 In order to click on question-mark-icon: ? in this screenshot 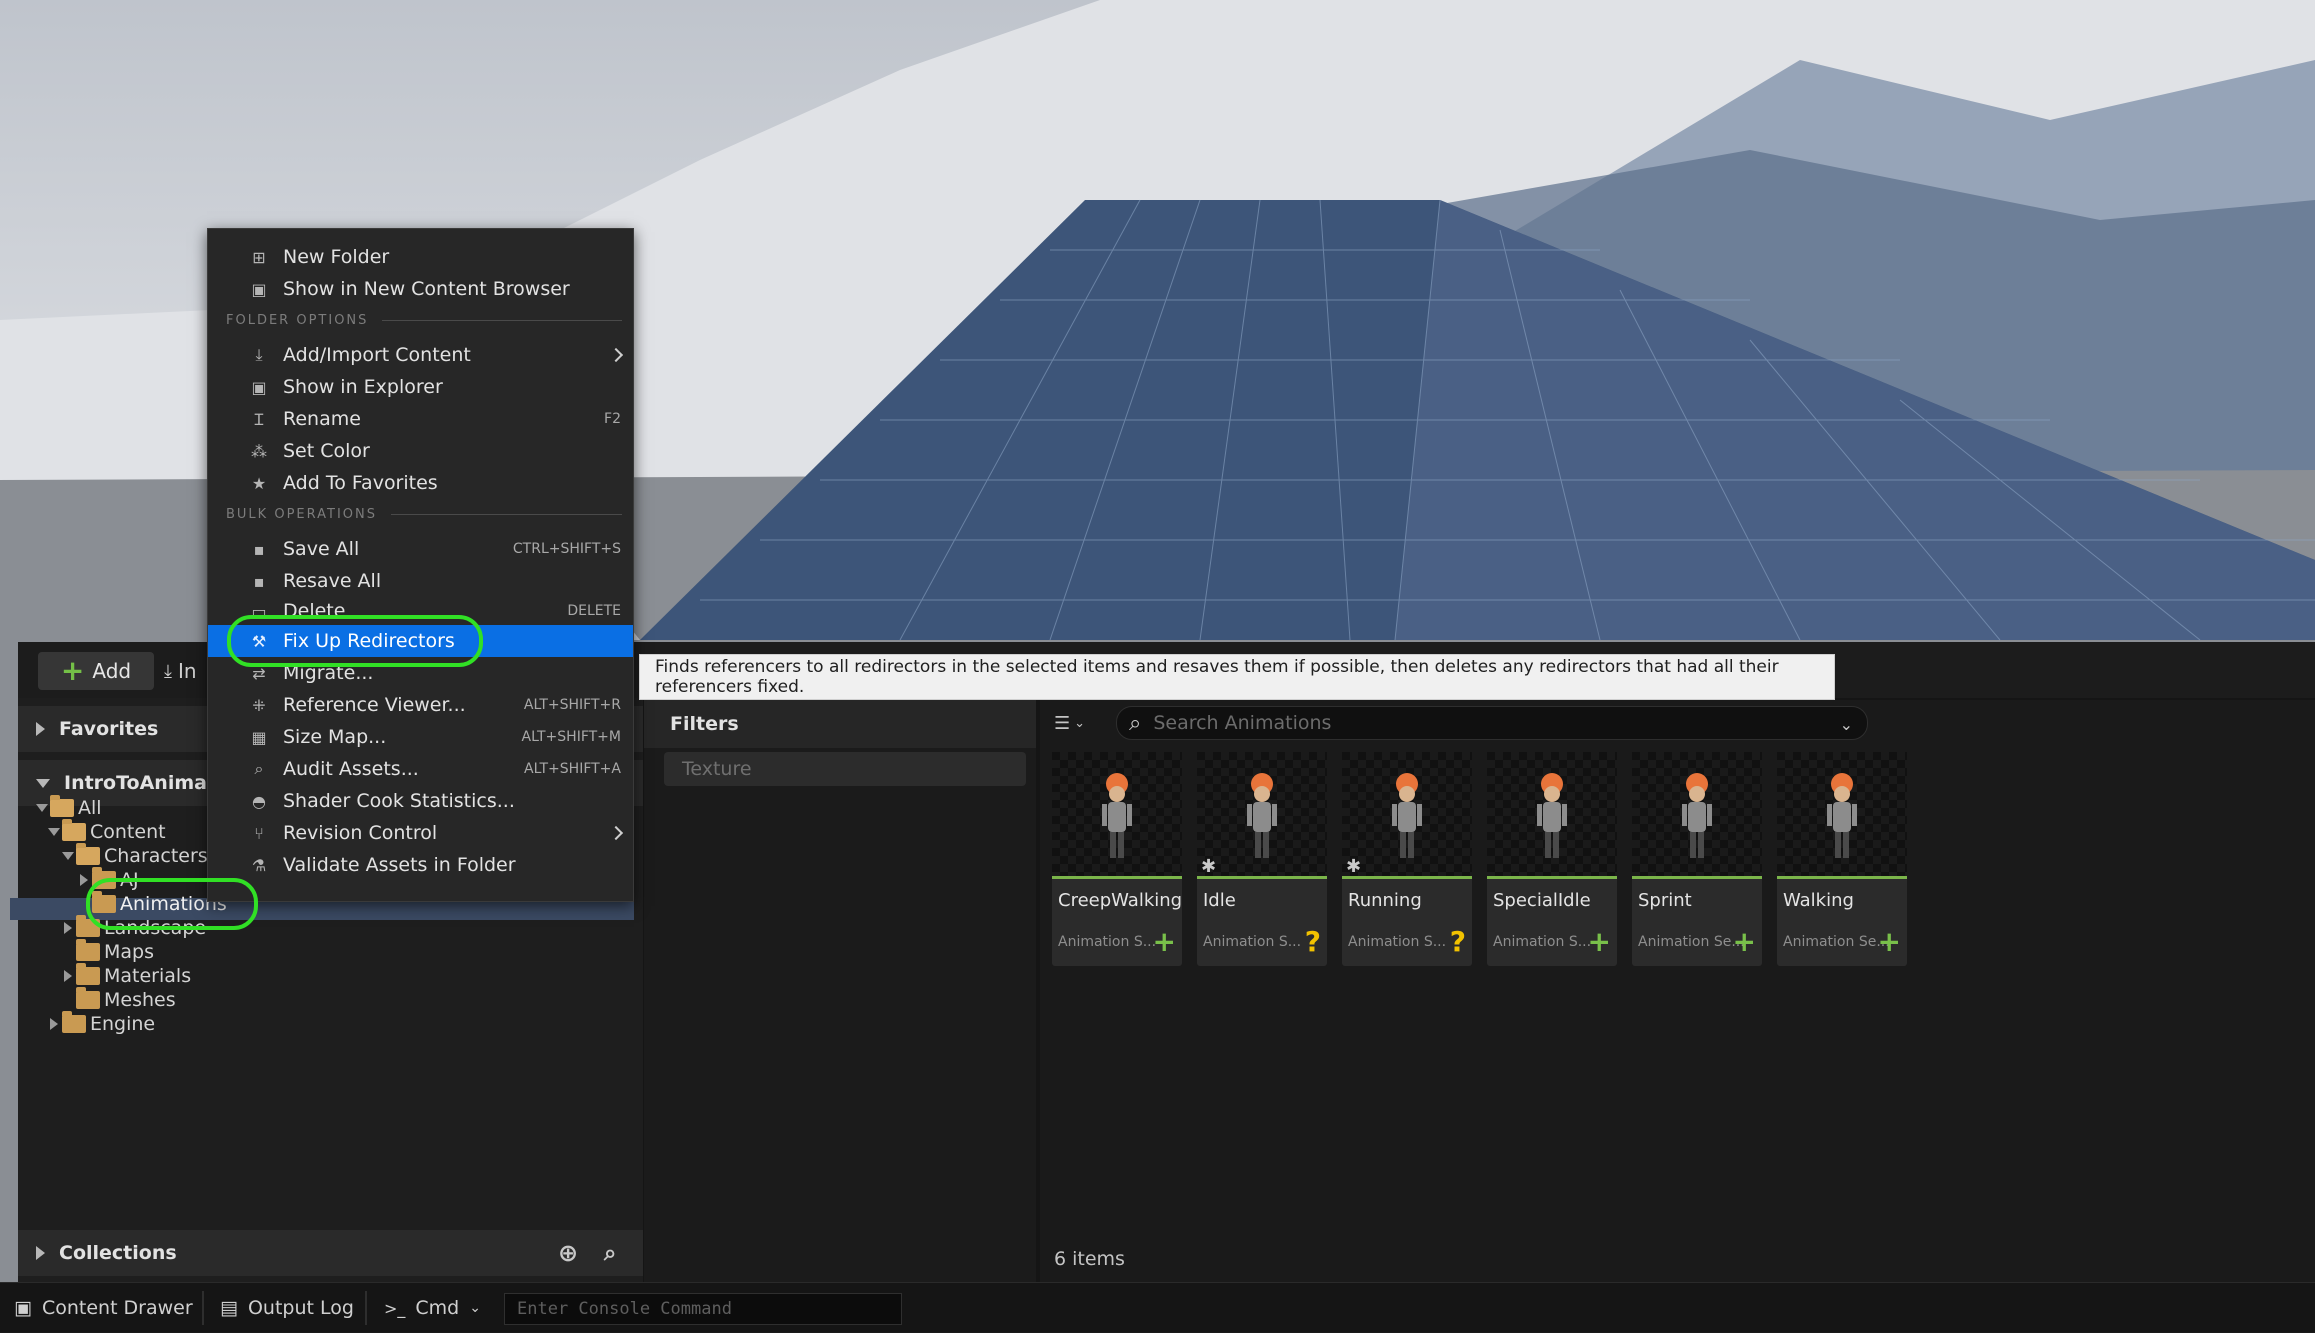, I will do `click(1312, 941)`.